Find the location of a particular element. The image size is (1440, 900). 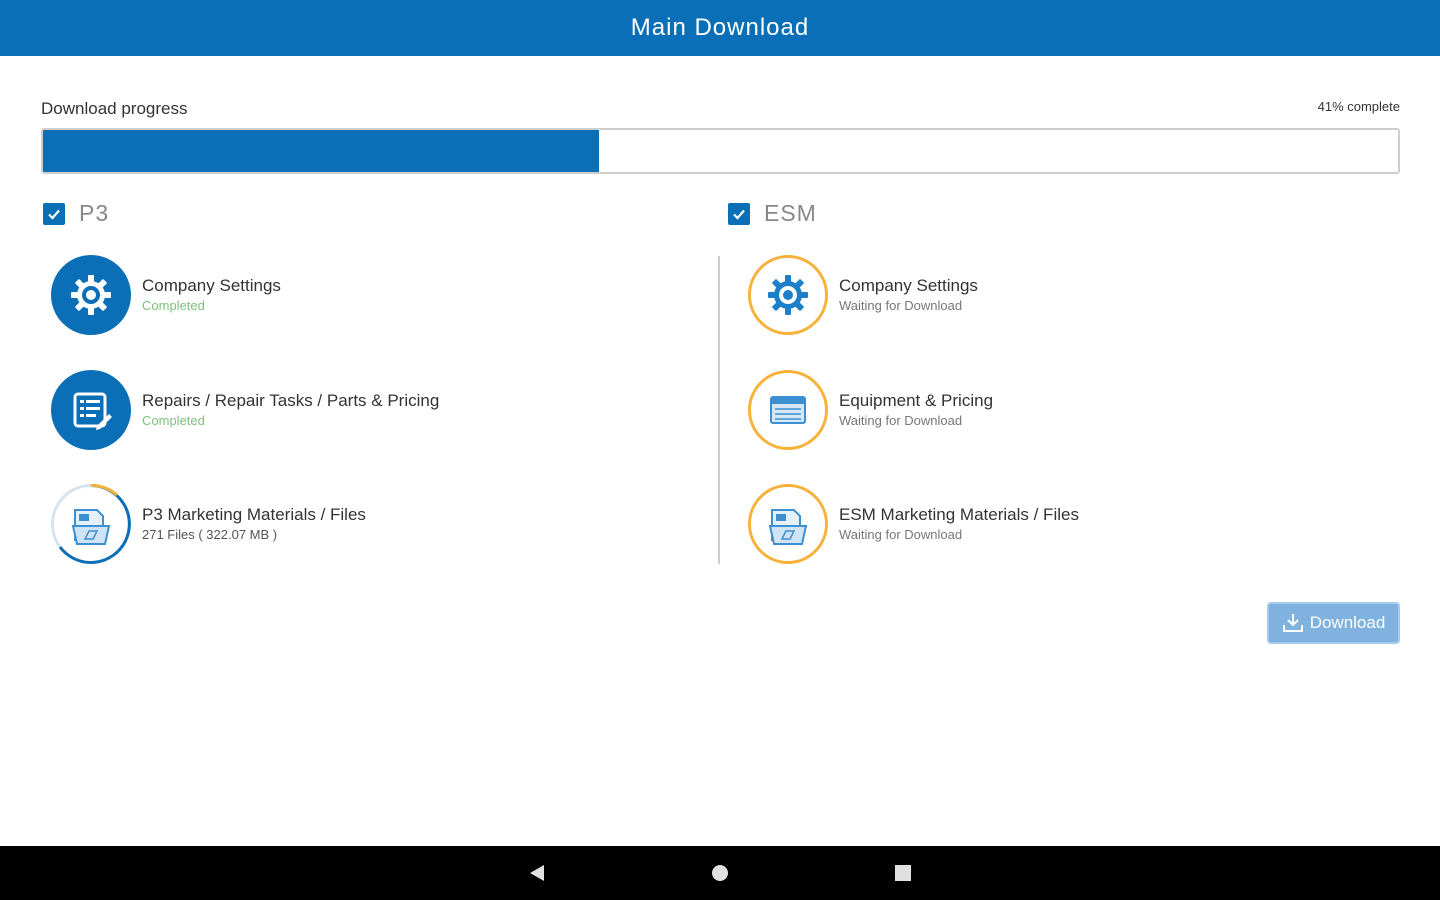

progress-fill is located at coordinates (321, 151).